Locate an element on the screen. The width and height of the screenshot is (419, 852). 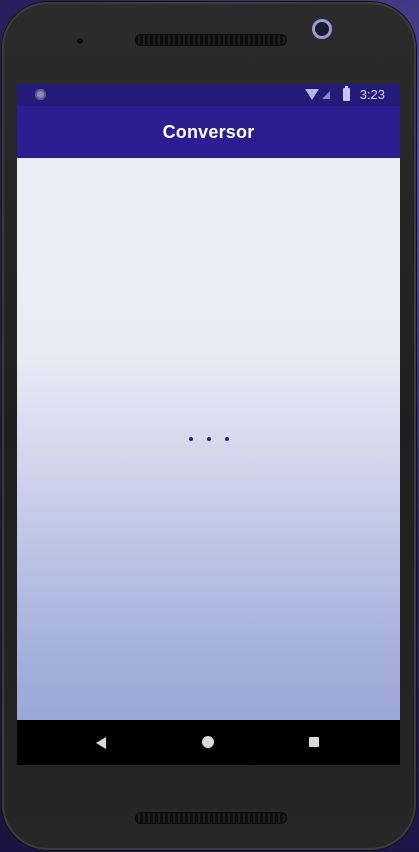
navigation-bar is located at coordinates (208, 742).